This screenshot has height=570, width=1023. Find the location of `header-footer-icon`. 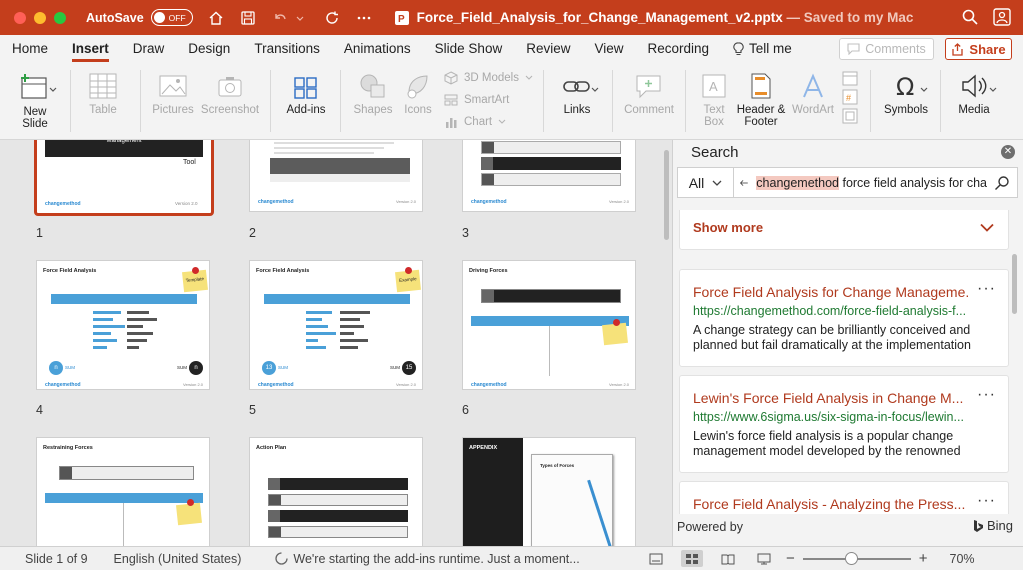

header-footer-icon is located at coordinates (761, 86).